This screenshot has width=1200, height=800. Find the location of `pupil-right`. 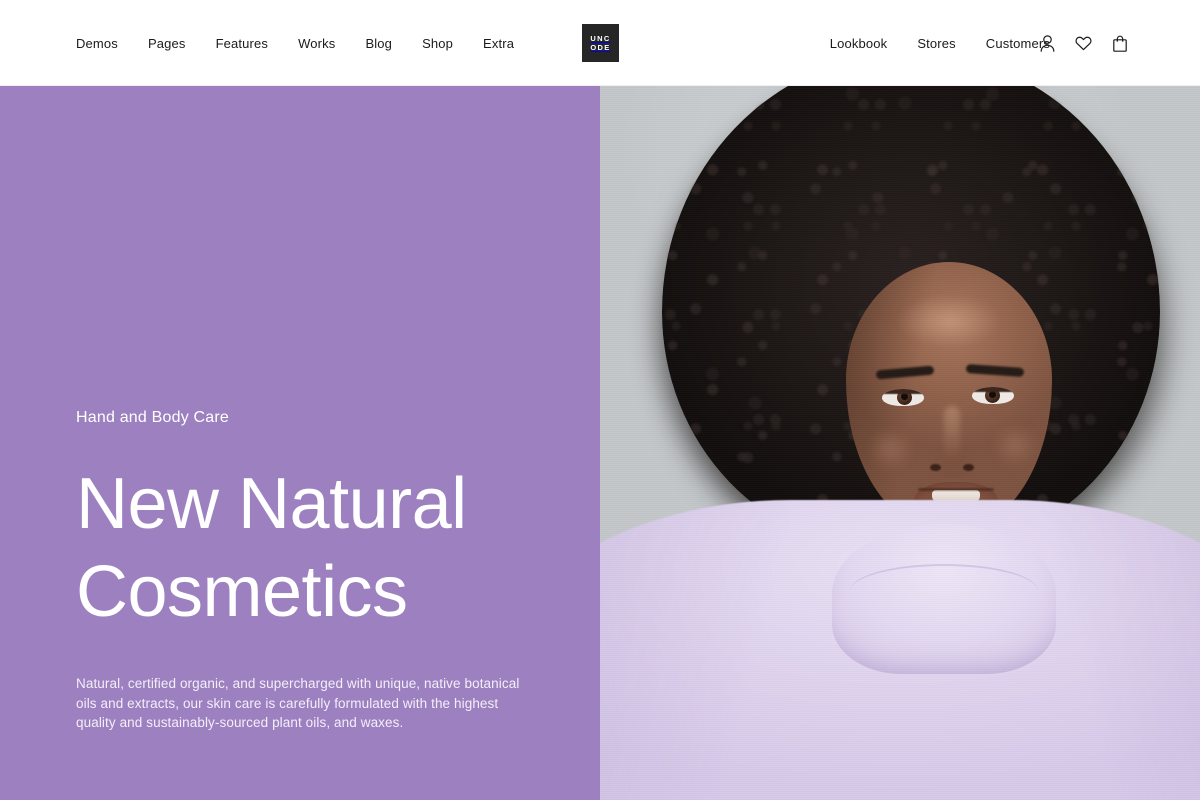

pupil-right is located at coordinates (992, 394).